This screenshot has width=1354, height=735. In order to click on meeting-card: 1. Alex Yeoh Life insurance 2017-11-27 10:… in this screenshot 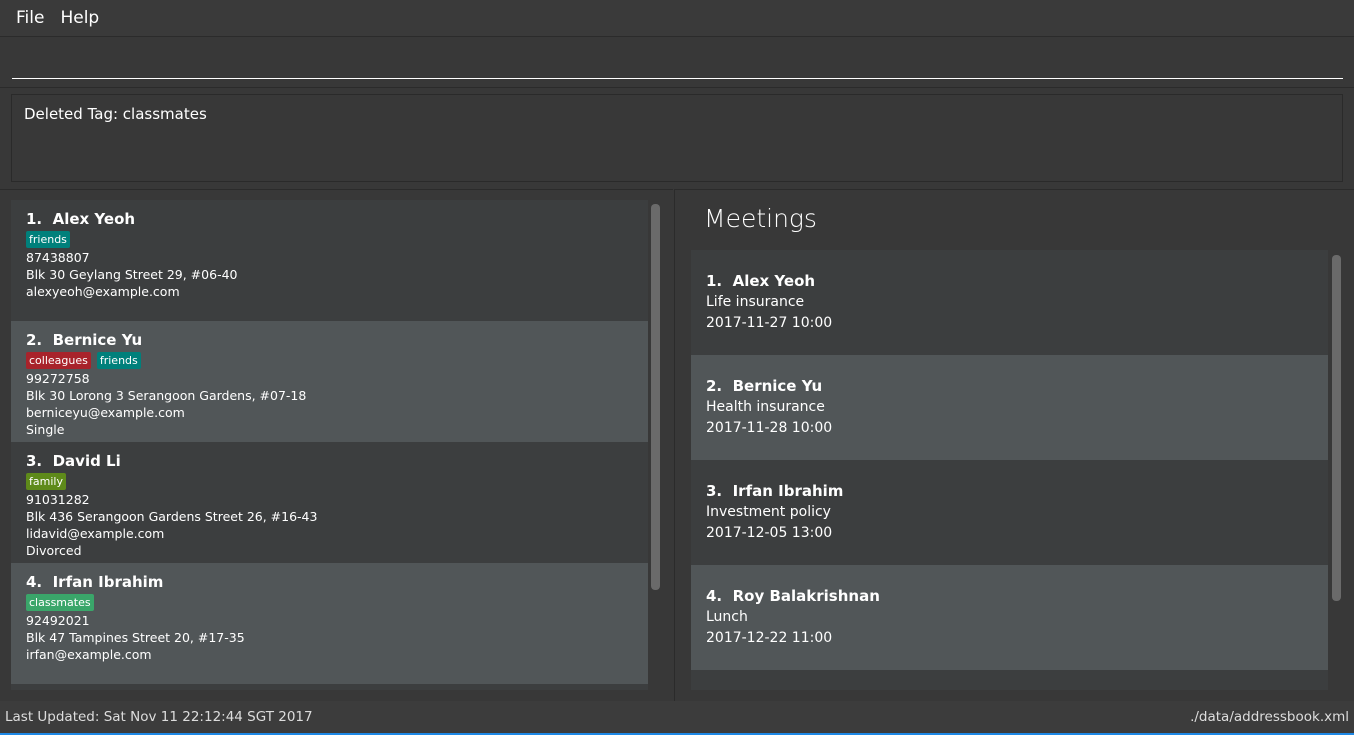, I will do `click(1009, 302)`.